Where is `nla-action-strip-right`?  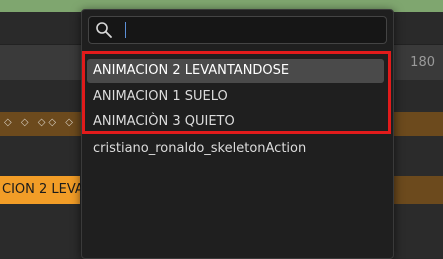 nla-action-strip-right is located at coordinates (417, 190).